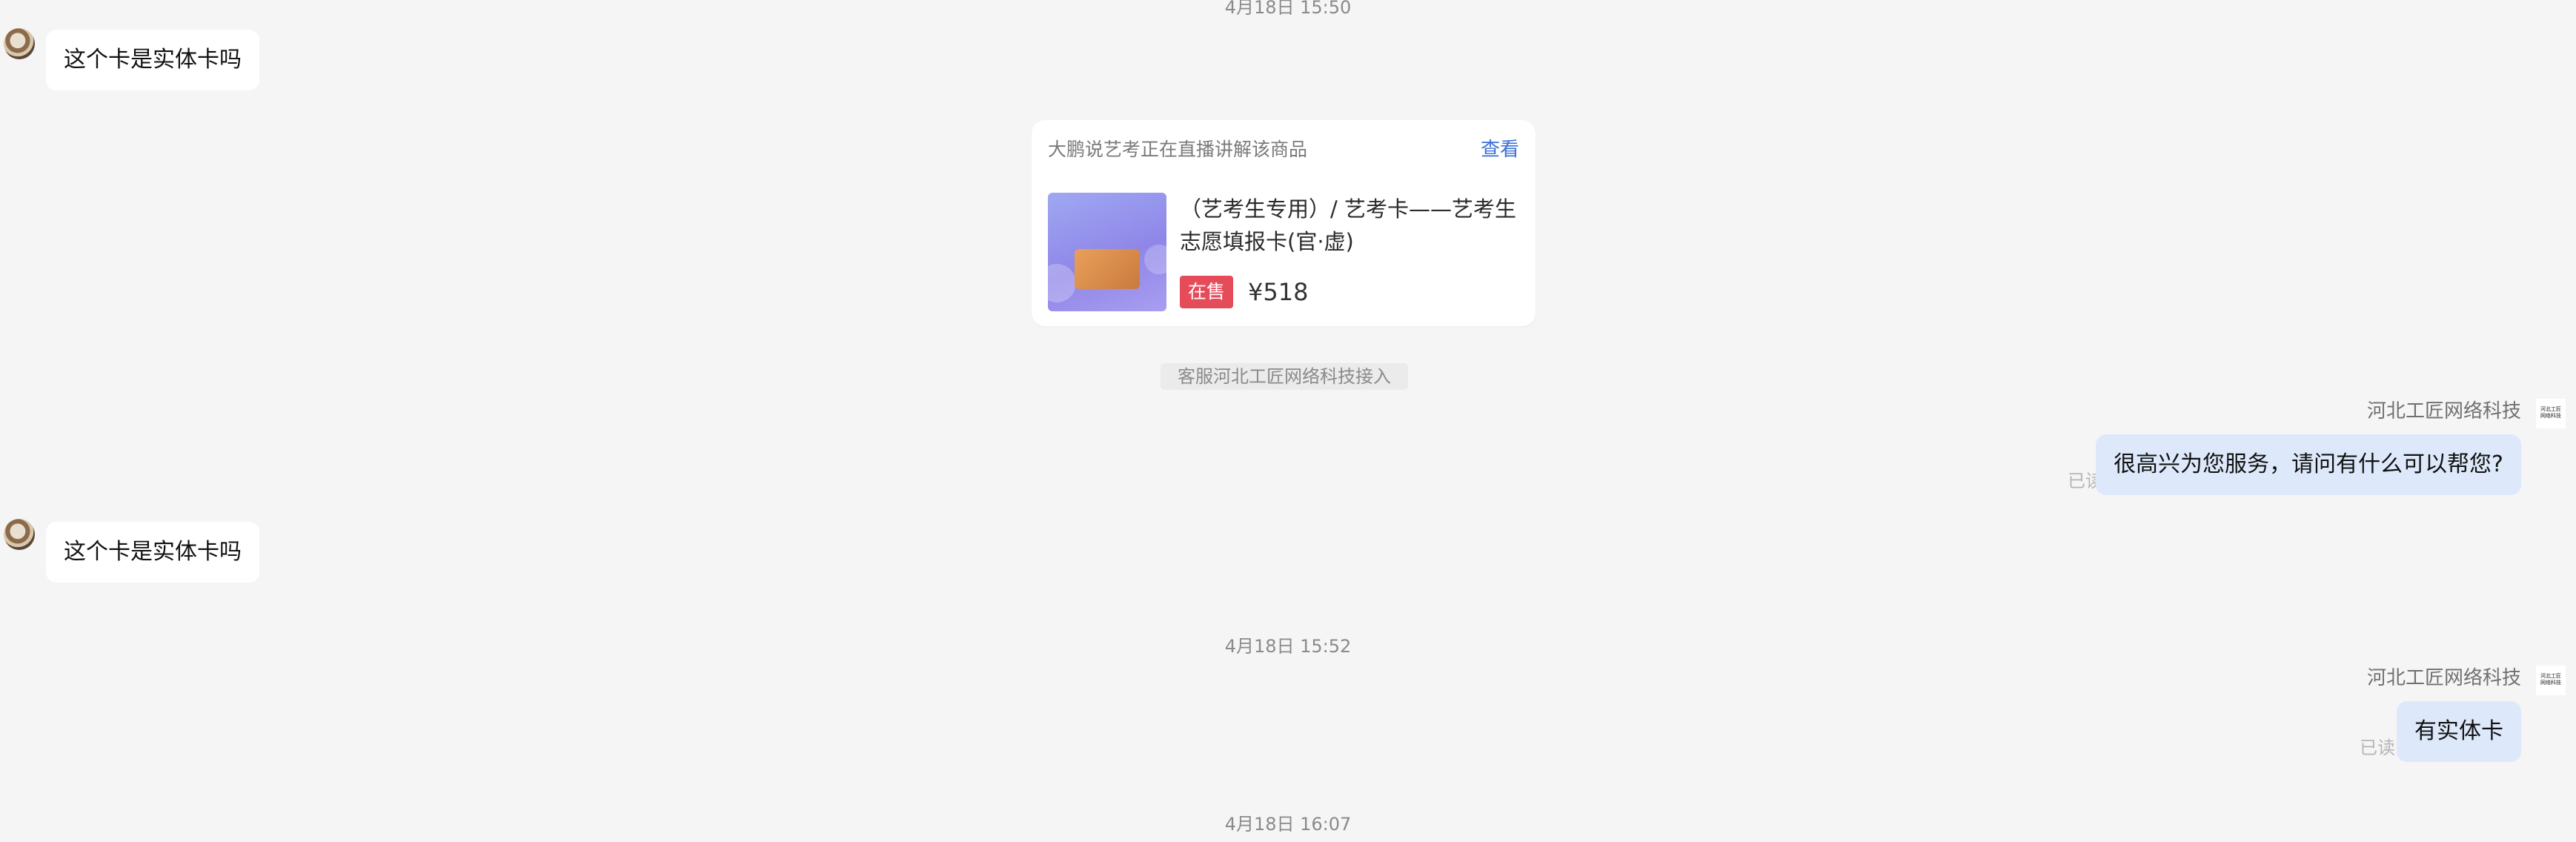  What do you see at coordinates (2459, 731) in the screenshot?
I see `outgoing-message-bubble: 有实体卡` at bounding box center [2459, 731].